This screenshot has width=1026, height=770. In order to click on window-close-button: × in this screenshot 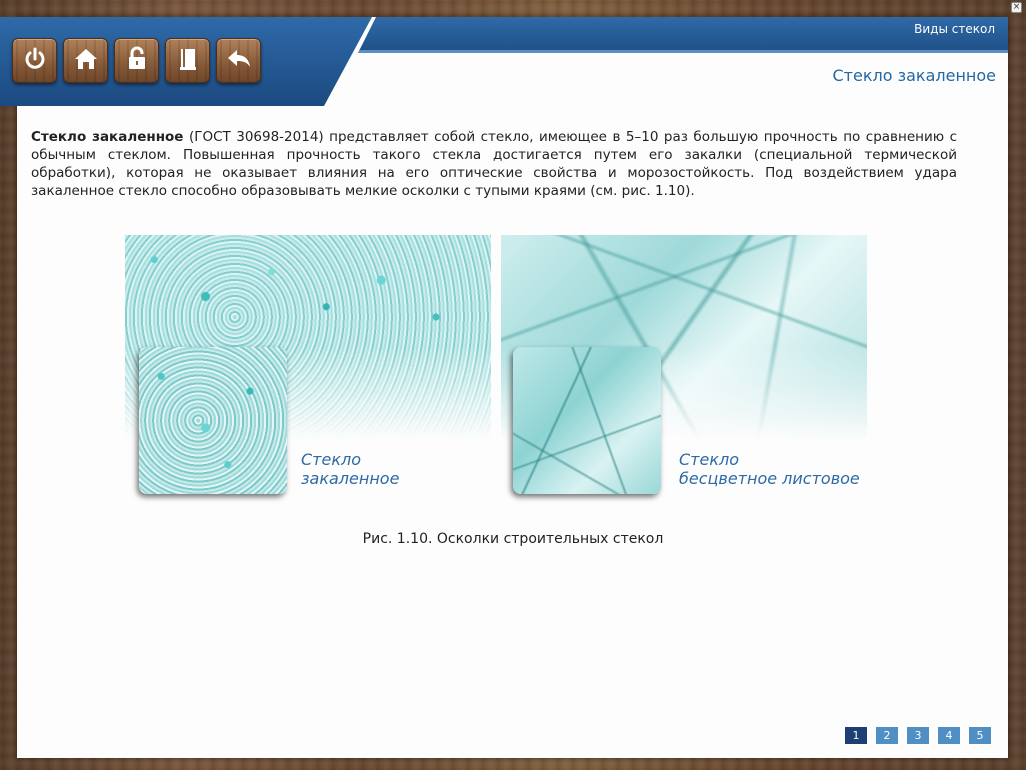, I will do `click(1016, 7)`.